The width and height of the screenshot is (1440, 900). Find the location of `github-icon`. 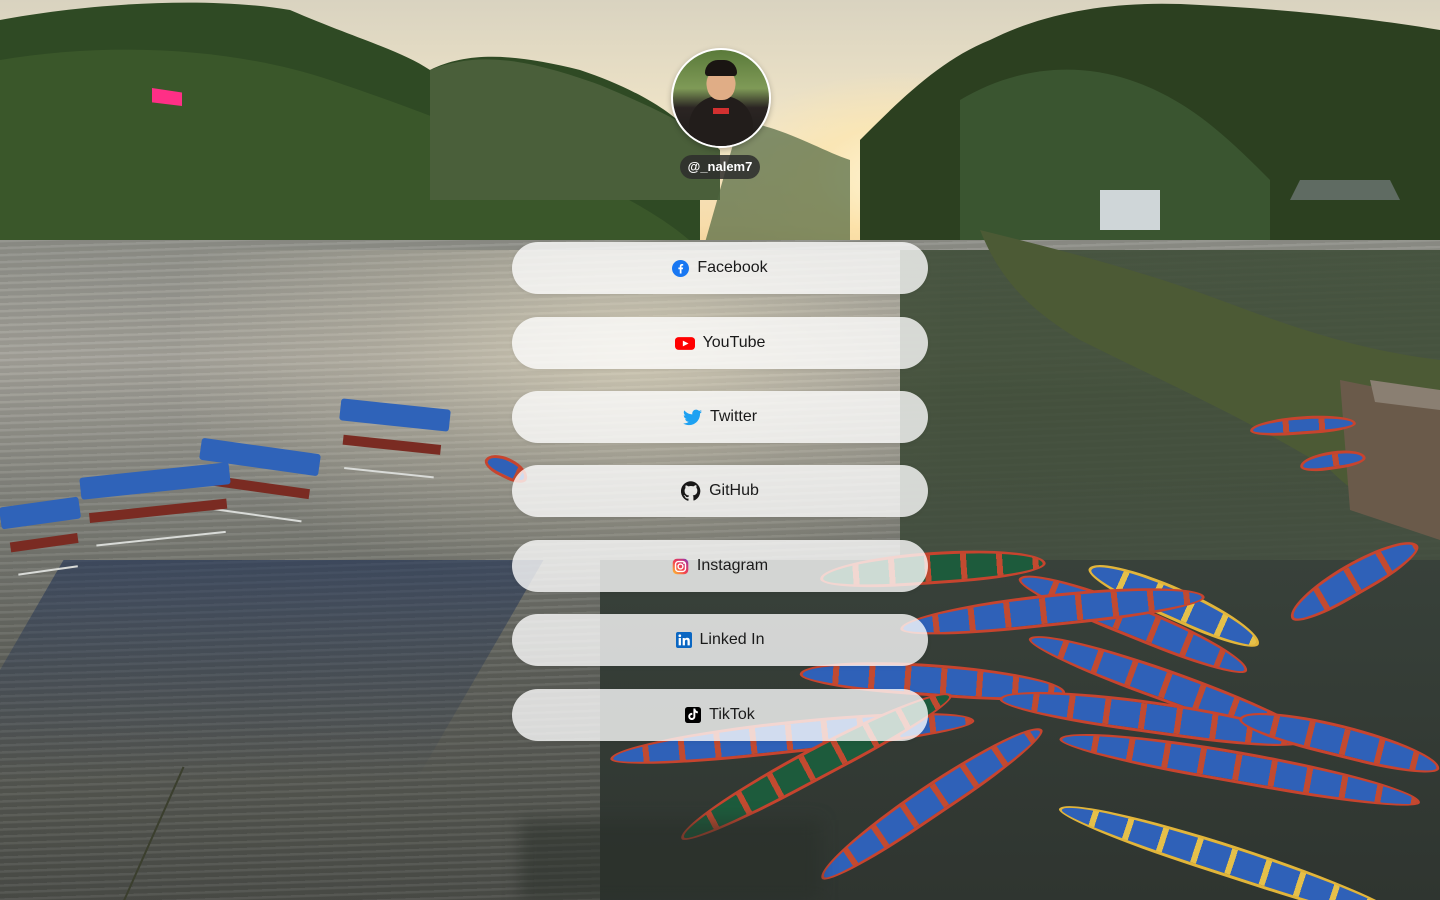

github-icon is located at coordinates (691, 491).